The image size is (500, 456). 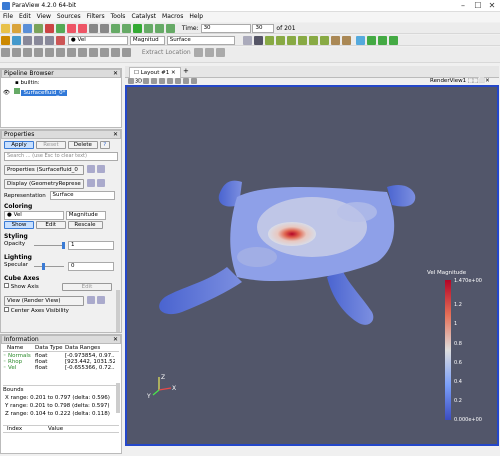 I want to click on rotate-90-icon, so click(x=335, y=40).